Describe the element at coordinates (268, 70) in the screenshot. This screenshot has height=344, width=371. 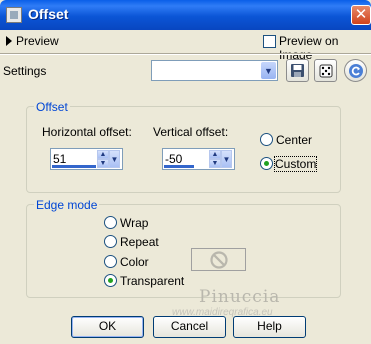
I see `chevron-down-icon: ▼` at that location.